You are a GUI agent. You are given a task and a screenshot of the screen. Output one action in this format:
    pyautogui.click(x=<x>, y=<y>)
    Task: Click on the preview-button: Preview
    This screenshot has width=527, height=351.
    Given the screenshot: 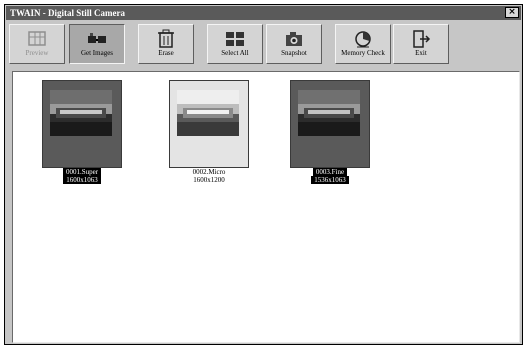 What is the action you would take?
    pyautogui.click(x=37, y=44)
    